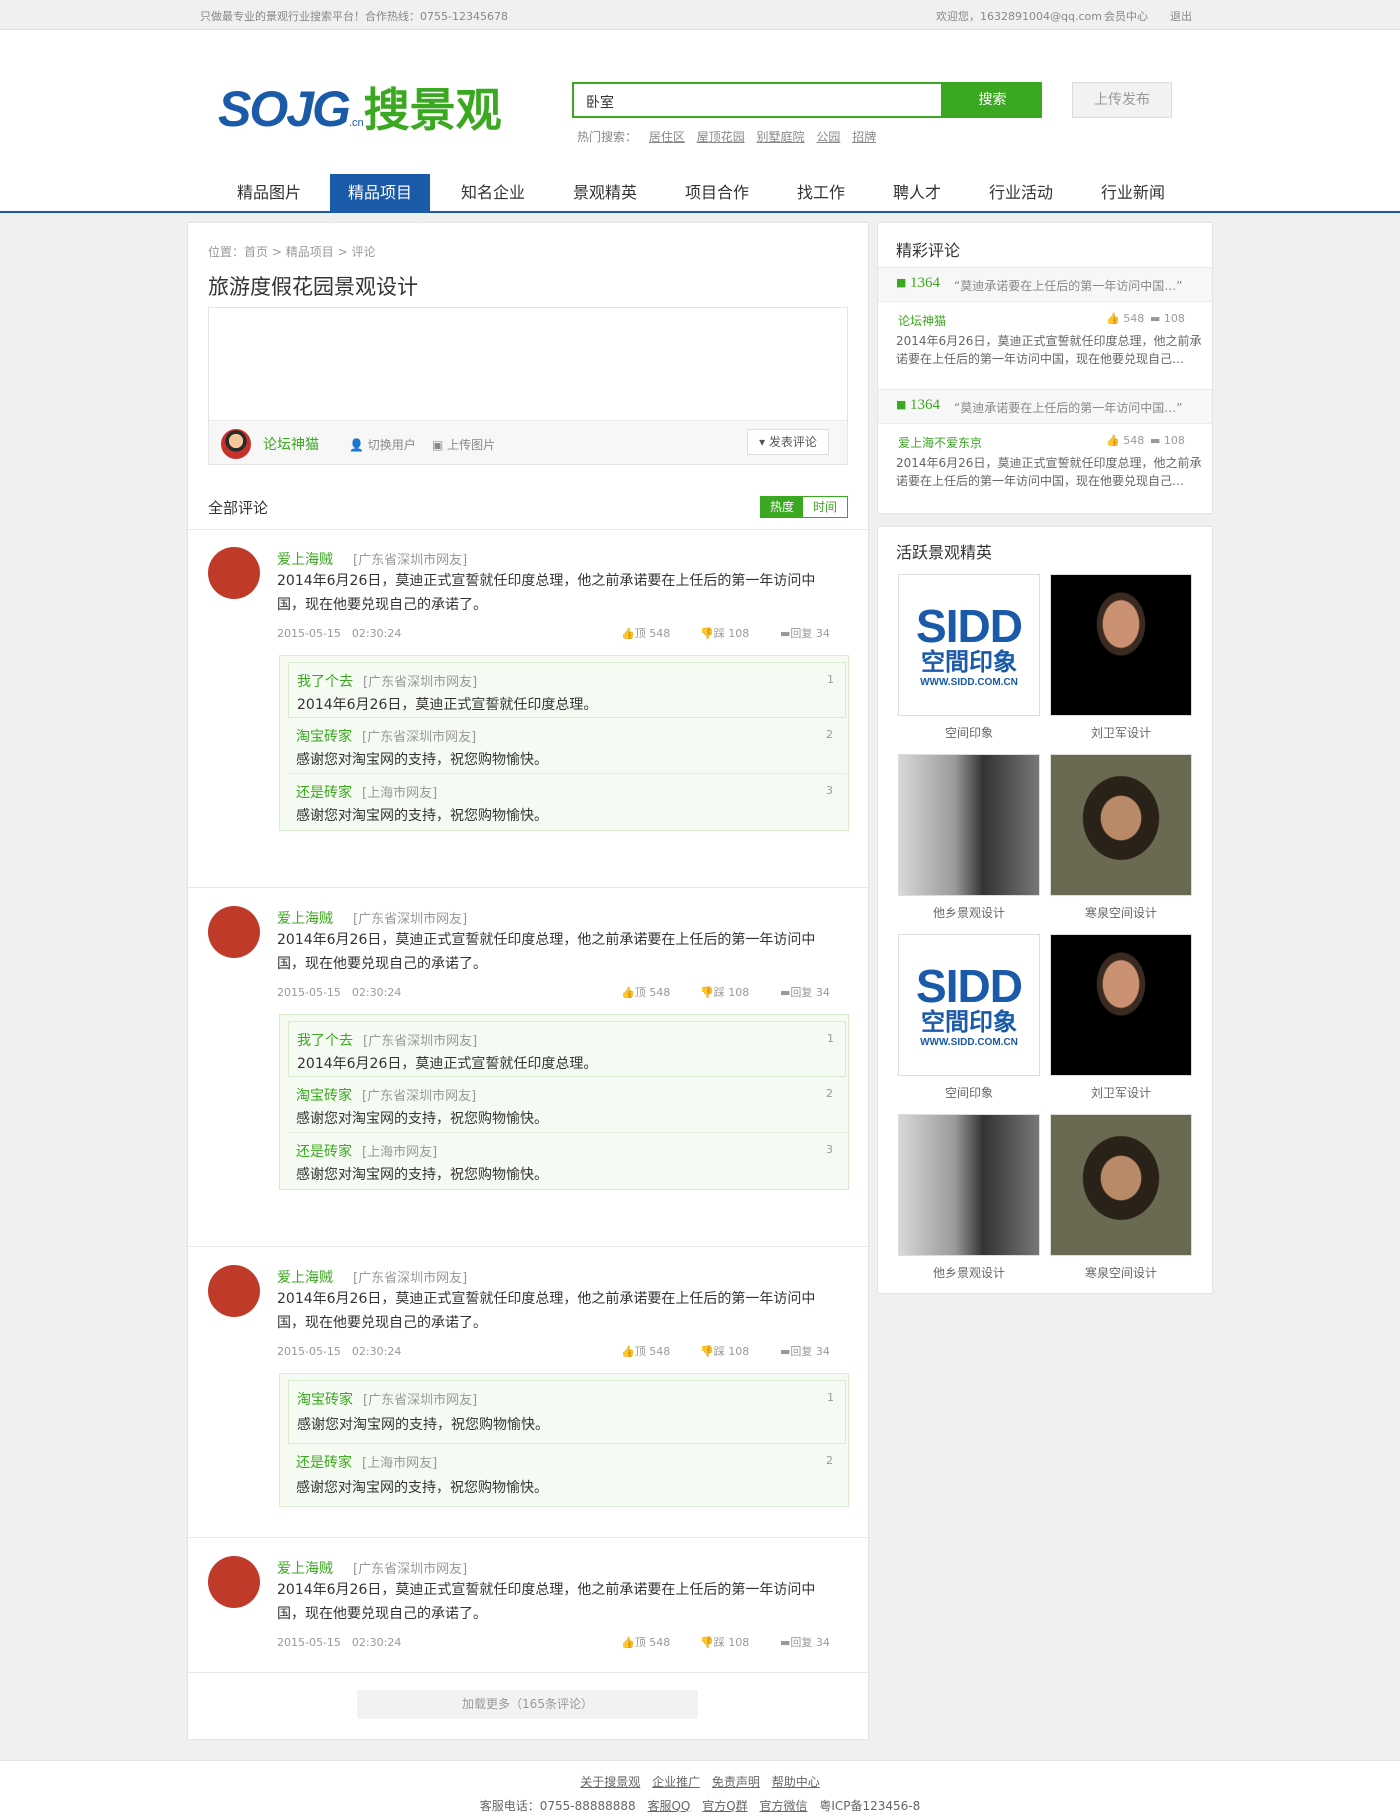  Describe the element at coordinates (784, 1806) in the screenshot. I see `footer-link-wechat: 官方微信` at that location.